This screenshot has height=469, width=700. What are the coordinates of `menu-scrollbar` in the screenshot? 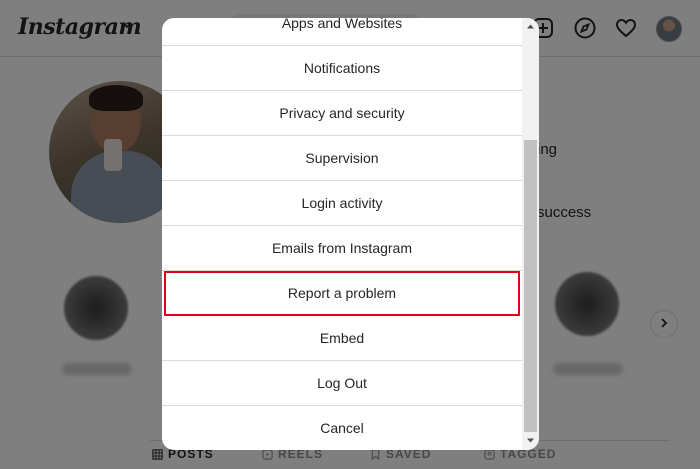 It's located at (530, 234).